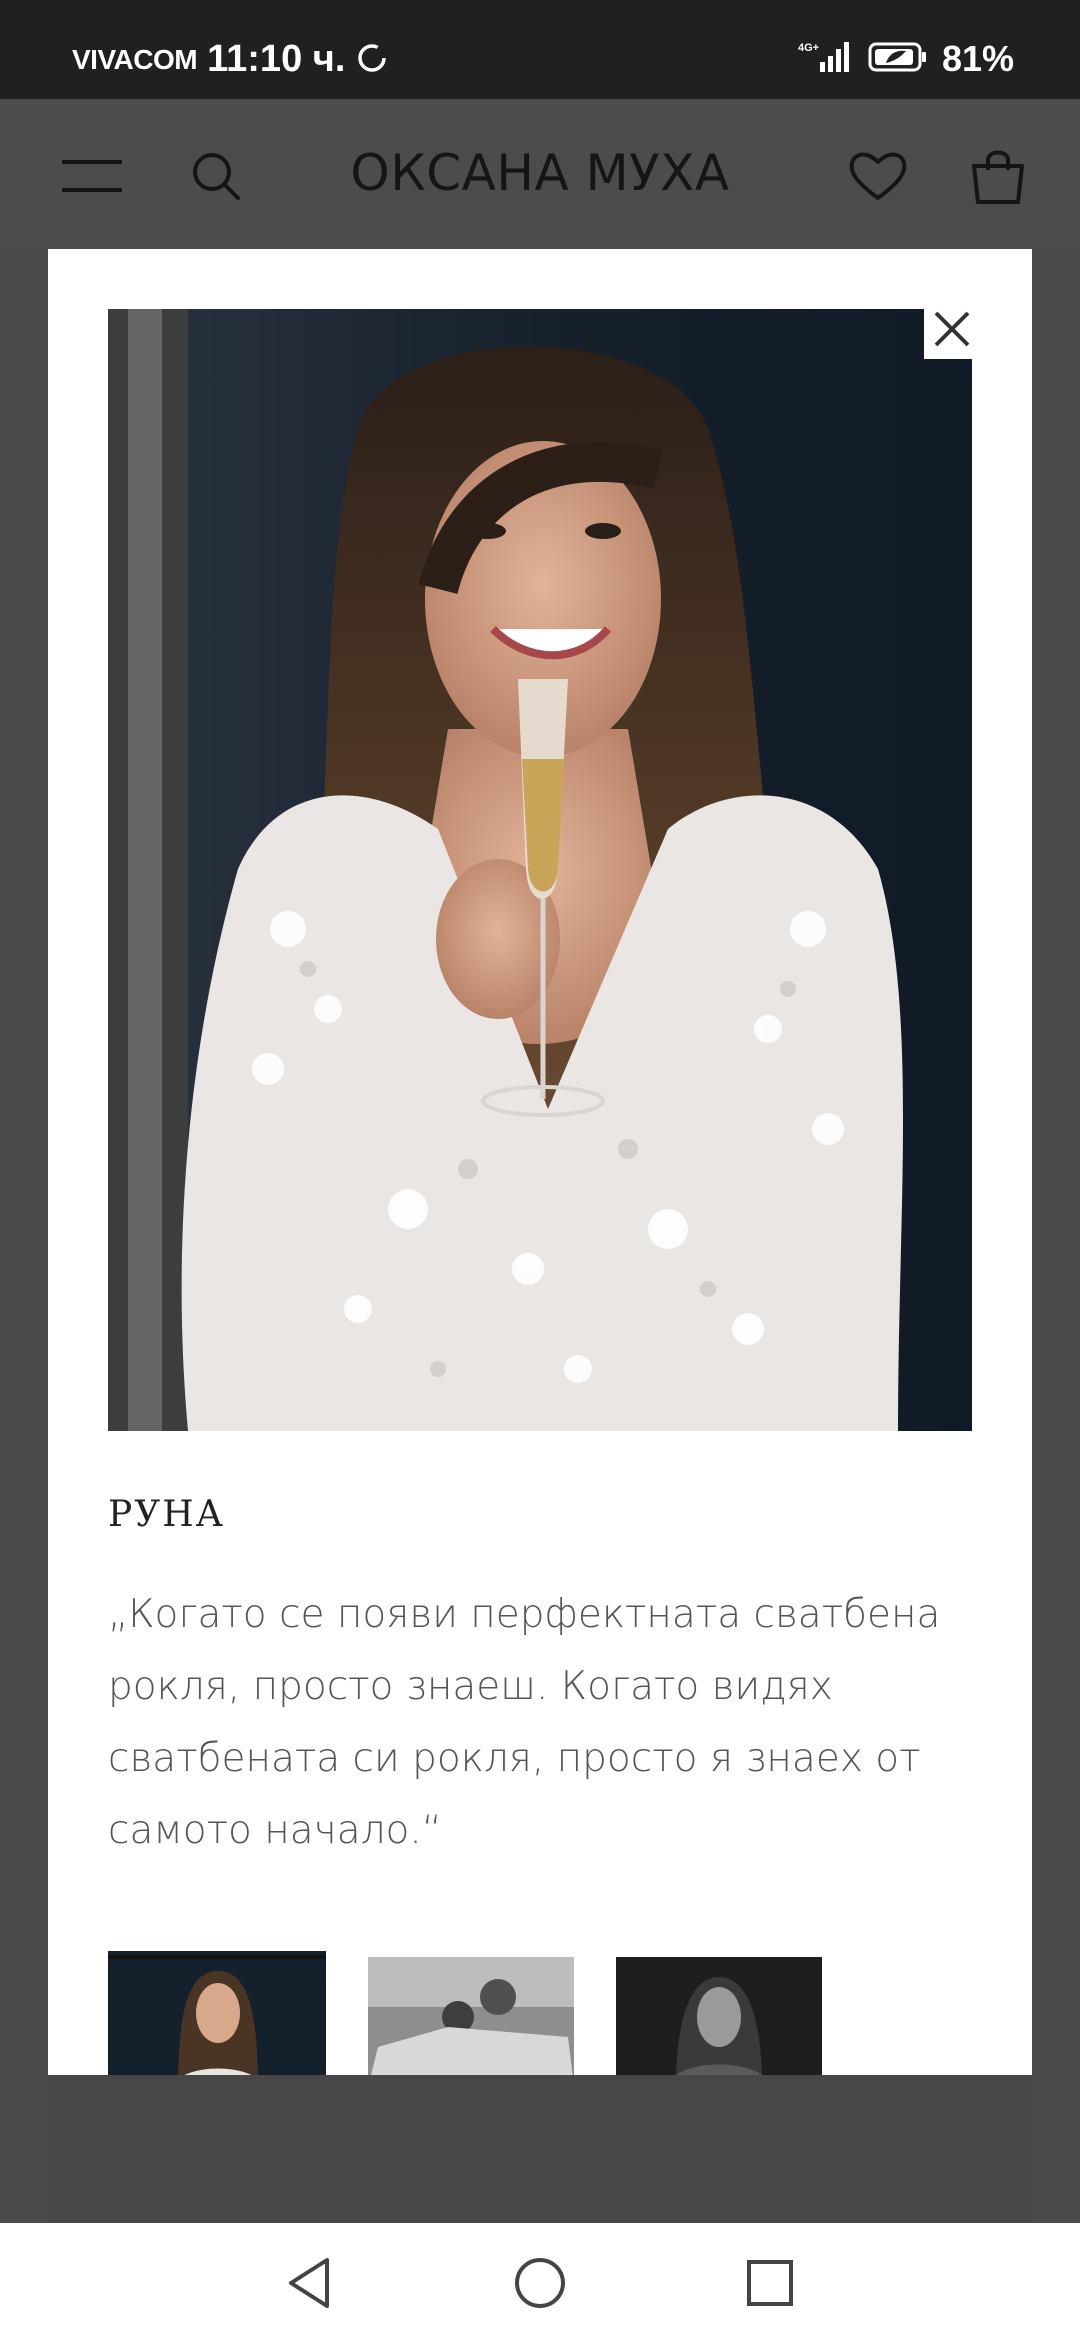  I want to click on sync-icon, so click(372, 60).